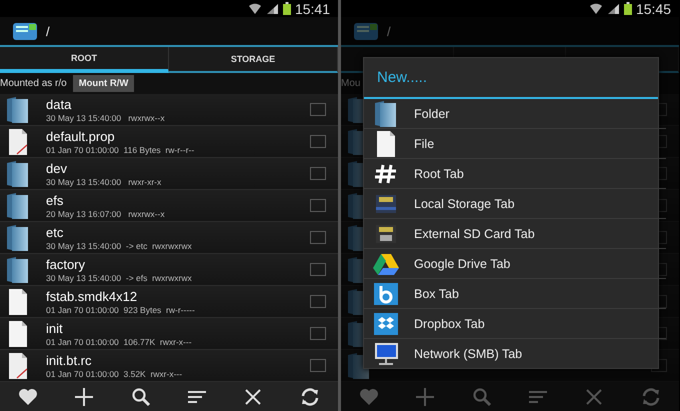 The width and height of the screenshot is (680, 411). I want to click on file-details: 30 May 13 15:40:00 -> etc rwxrwxrwx, so click(119, 245).